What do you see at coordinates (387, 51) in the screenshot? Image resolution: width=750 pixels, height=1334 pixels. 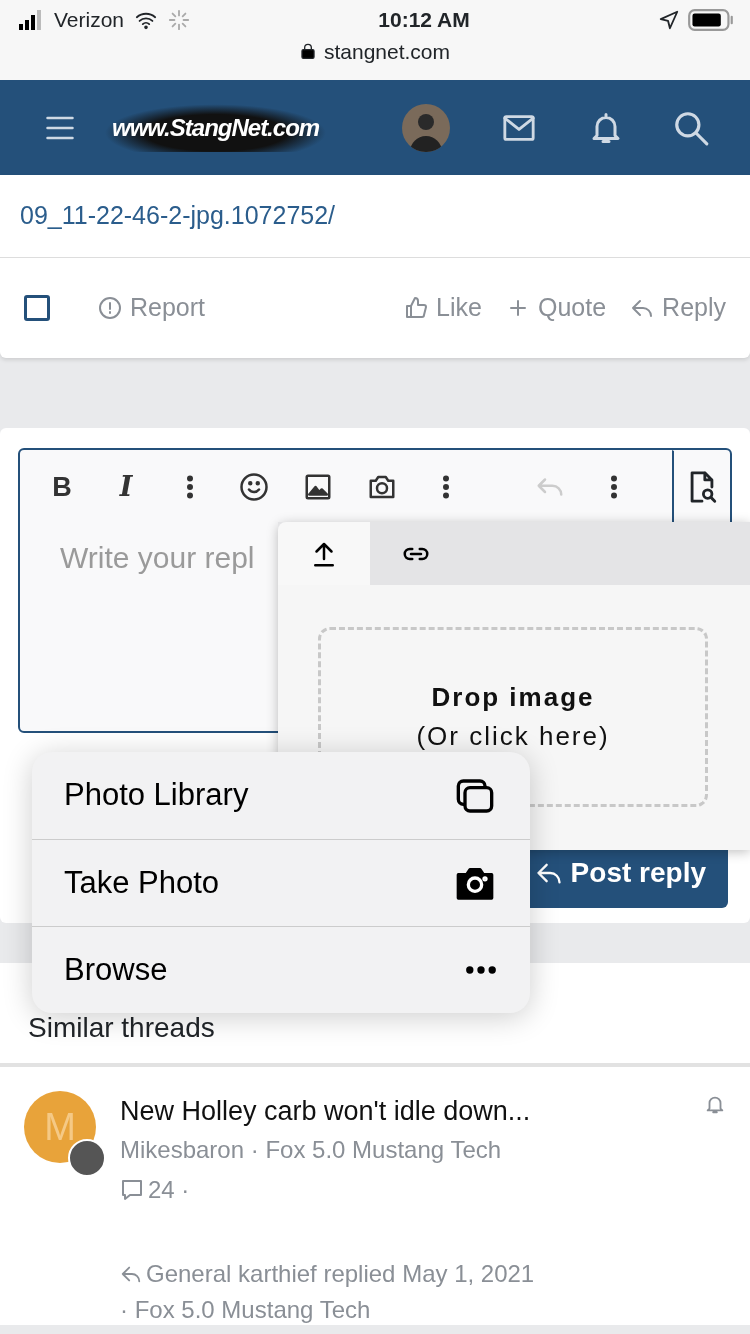 I see `url-text: stangnet.com` at bounding box center [387, 51].